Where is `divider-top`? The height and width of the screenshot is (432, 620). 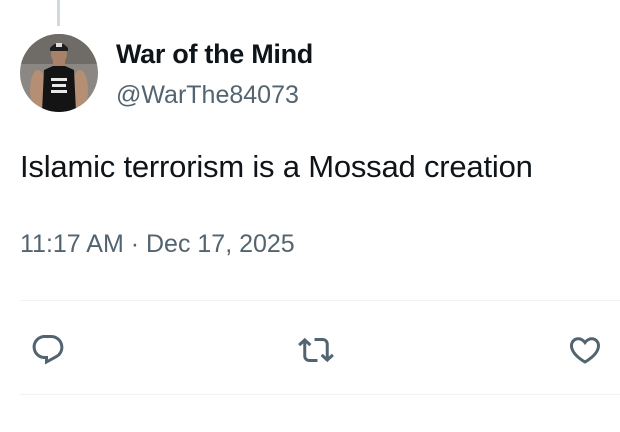
divider-top is located at coordinates (320, 300).